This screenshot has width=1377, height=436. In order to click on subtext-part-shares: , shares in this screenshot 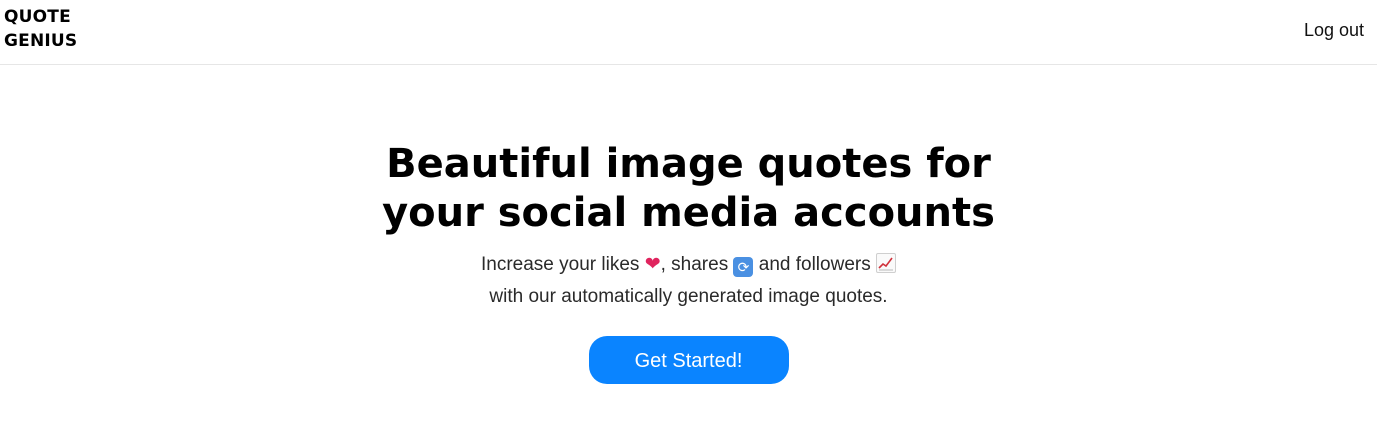, I will do `click(697, 264)`.